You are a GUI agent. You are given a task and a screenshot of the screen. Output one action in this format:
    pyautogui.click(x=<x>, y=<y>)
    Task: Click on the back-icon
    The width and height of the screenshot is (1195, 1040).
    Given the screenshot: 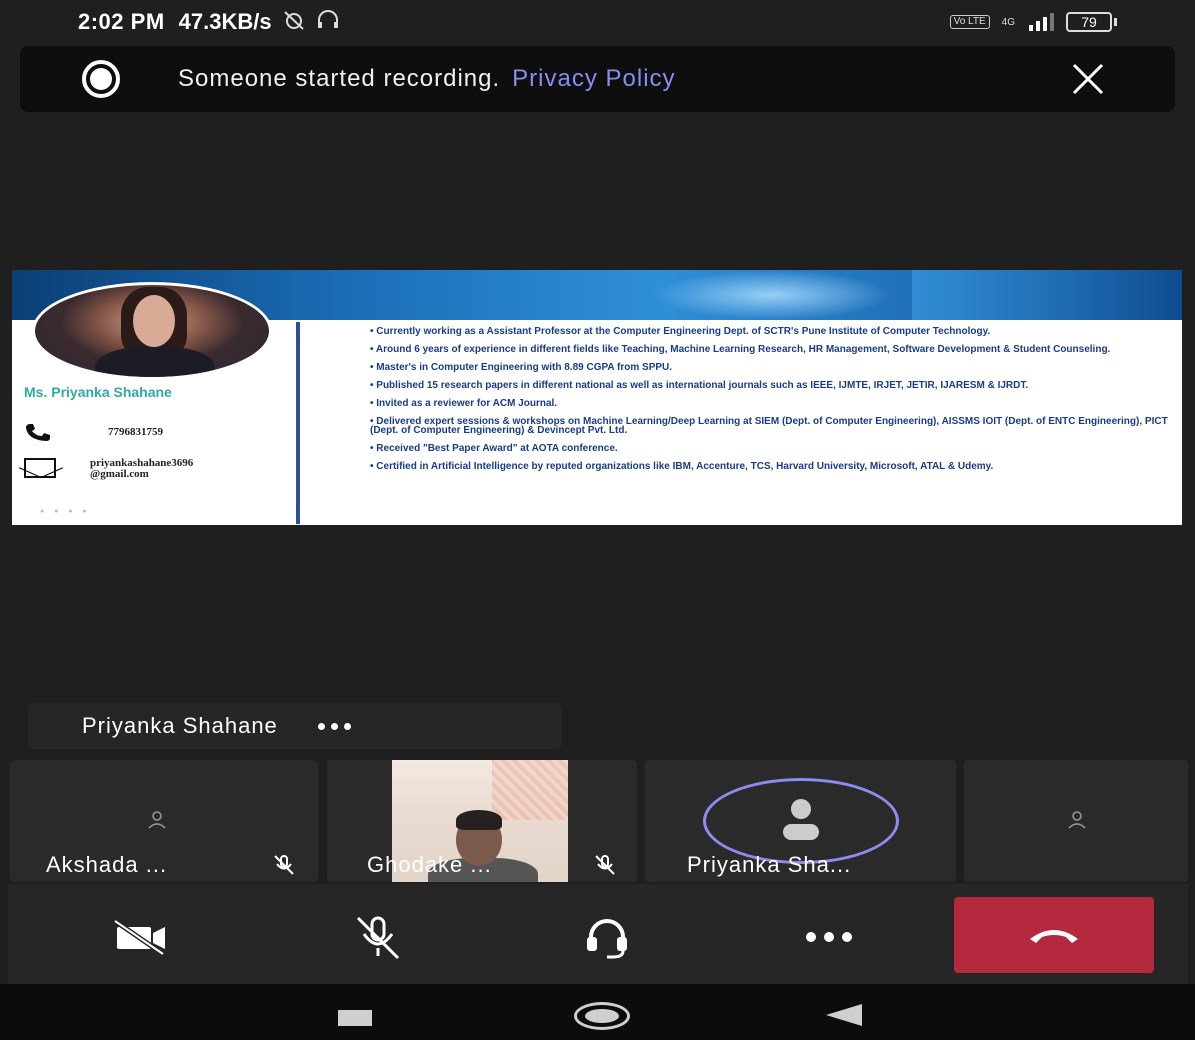 What is the action you would take?
    pyautogui.click(x=844, y=1015)
    